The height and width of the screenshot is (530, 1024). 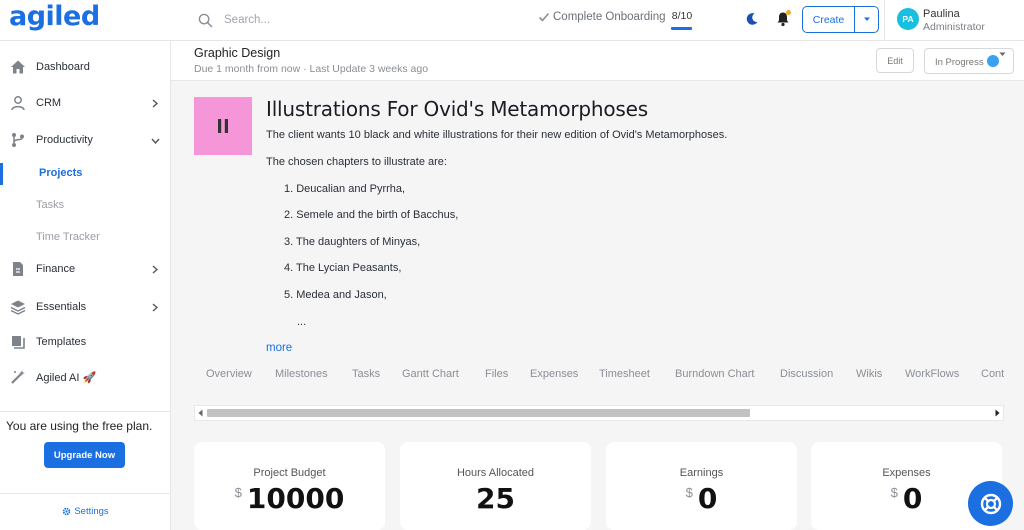 I want to click on sidebar-item-label: Templates, so click(x=61, y=342).